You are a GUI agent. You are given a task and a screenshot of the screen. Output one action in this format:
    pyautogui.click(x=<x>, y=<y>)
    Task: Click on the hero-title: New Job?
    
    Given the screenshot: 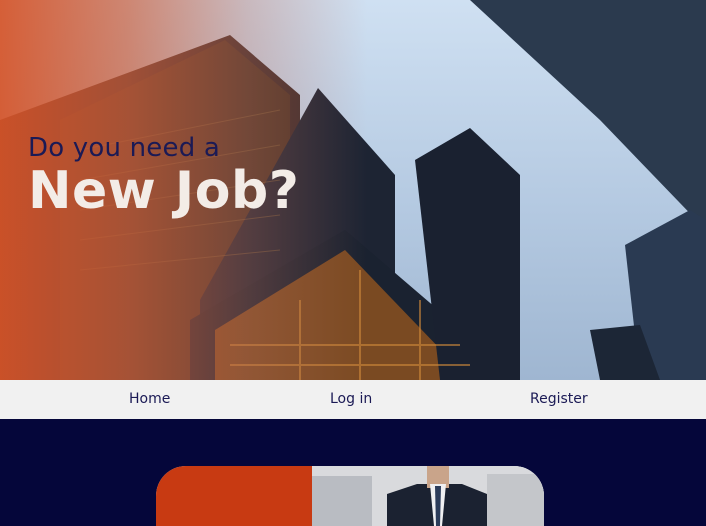 What is the action you would take?
    pyautogui.click(x=164, y=190)
    